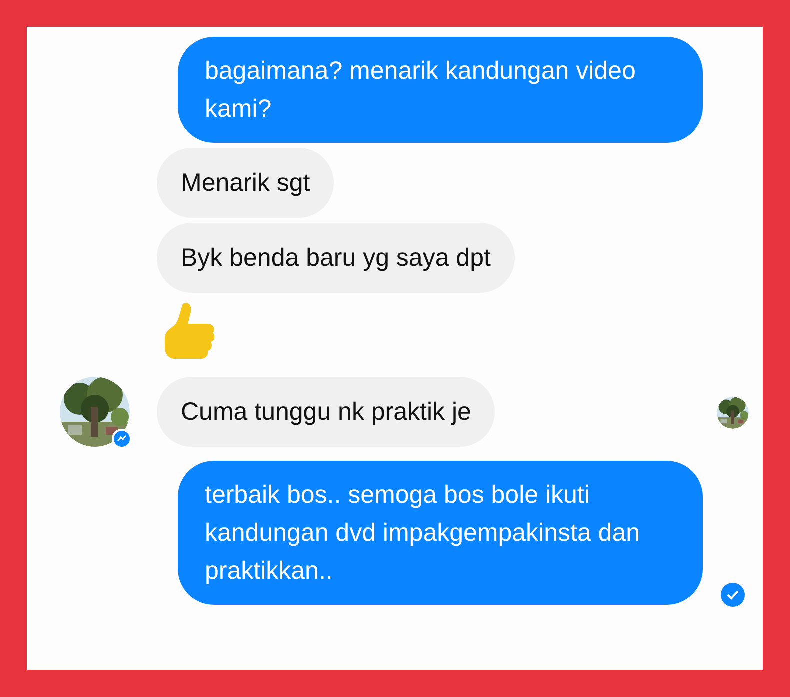 This screenshot has height=697, width=790. Describe the element at coordinates (336, 258) in the screenshot. I see `received-message: Byk benda baru yg saya dpt` at that location.